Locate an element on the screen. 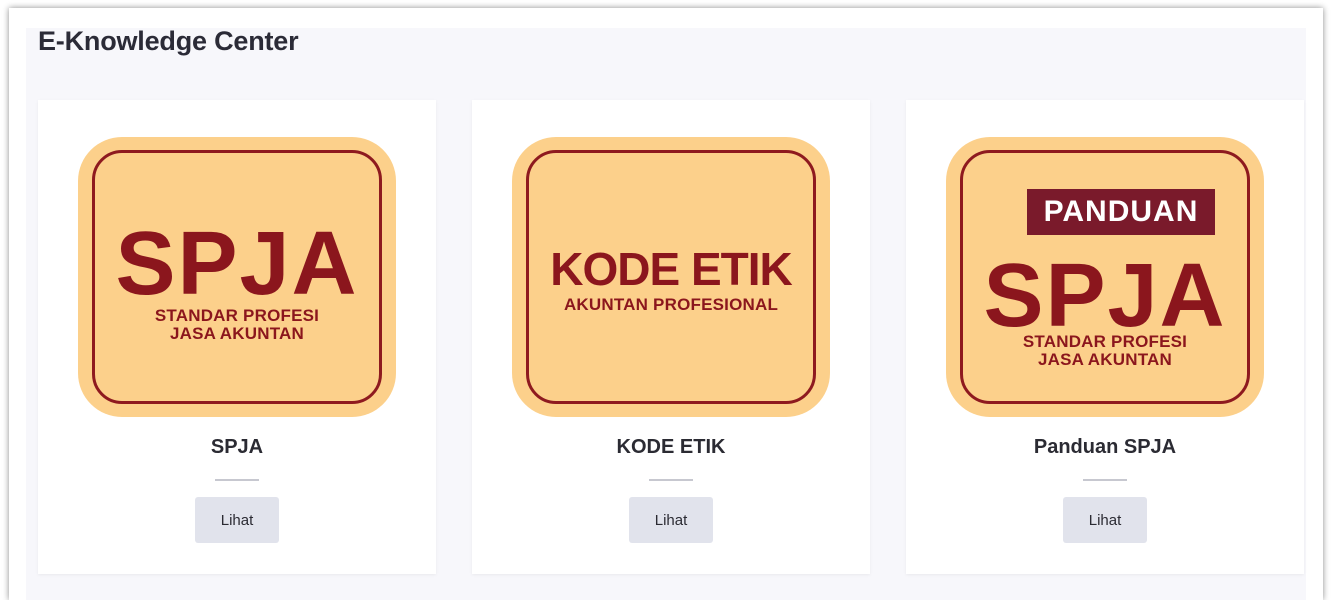 The image size is (1332, 600). spja-cover-image: SPJA STANDAR PROFESI JASA AKUNTAN is located at coordinates (237, 277).